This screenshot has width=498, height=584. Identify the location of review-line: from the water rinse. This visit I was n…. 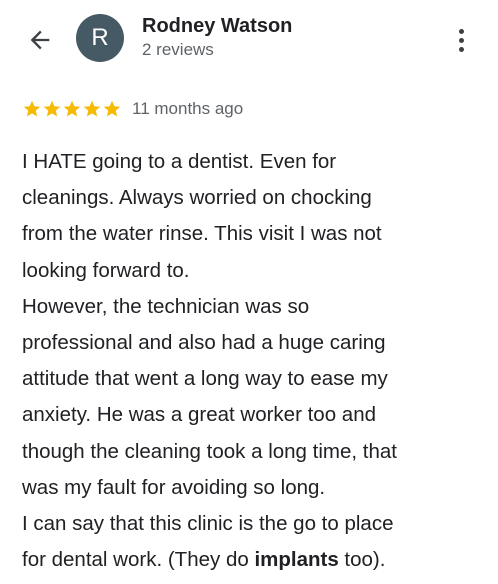
(202, 234).